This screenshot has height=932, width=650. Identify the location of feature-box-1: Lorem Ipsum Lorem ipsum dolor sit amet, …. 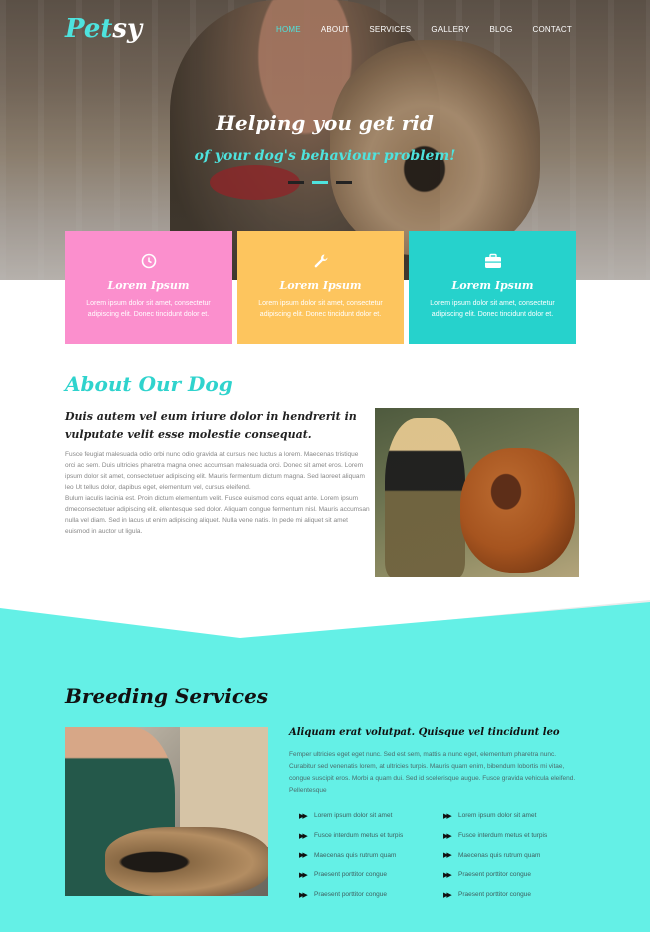
(148, 287).